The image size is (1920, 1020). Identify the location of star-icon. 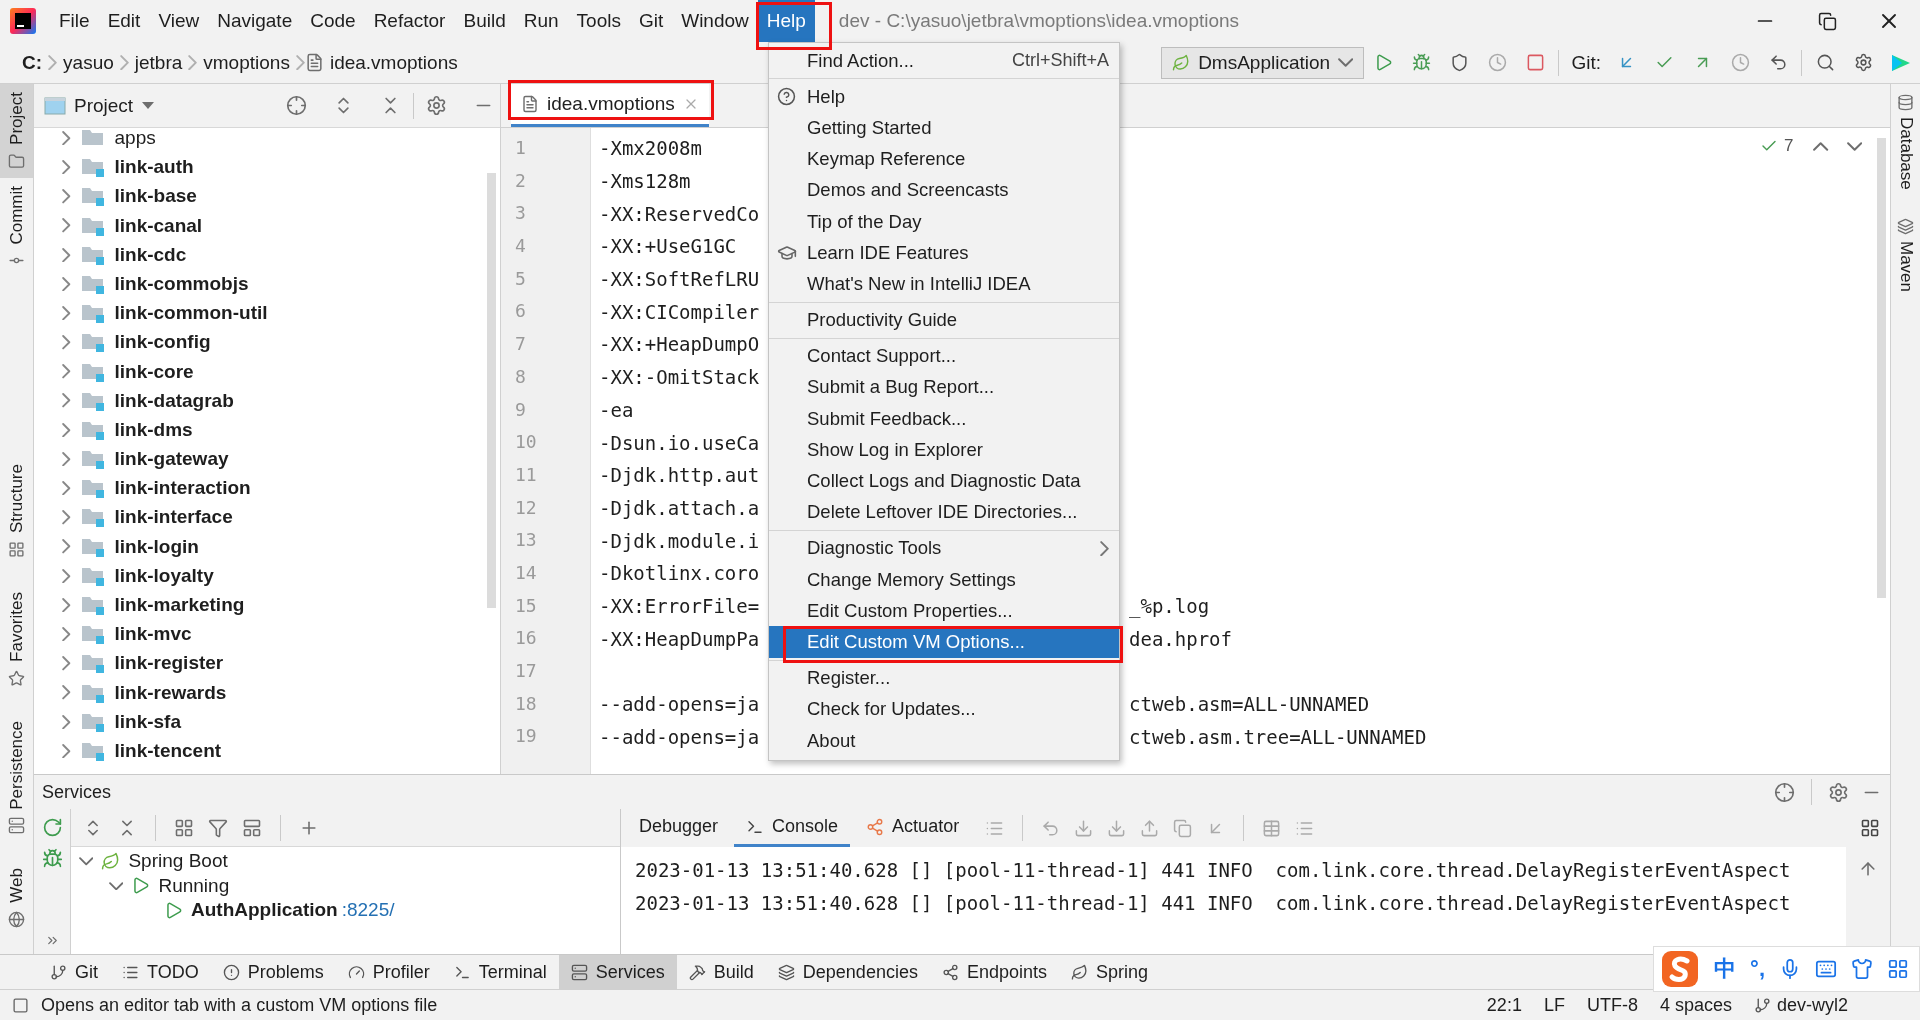
(16, 678).